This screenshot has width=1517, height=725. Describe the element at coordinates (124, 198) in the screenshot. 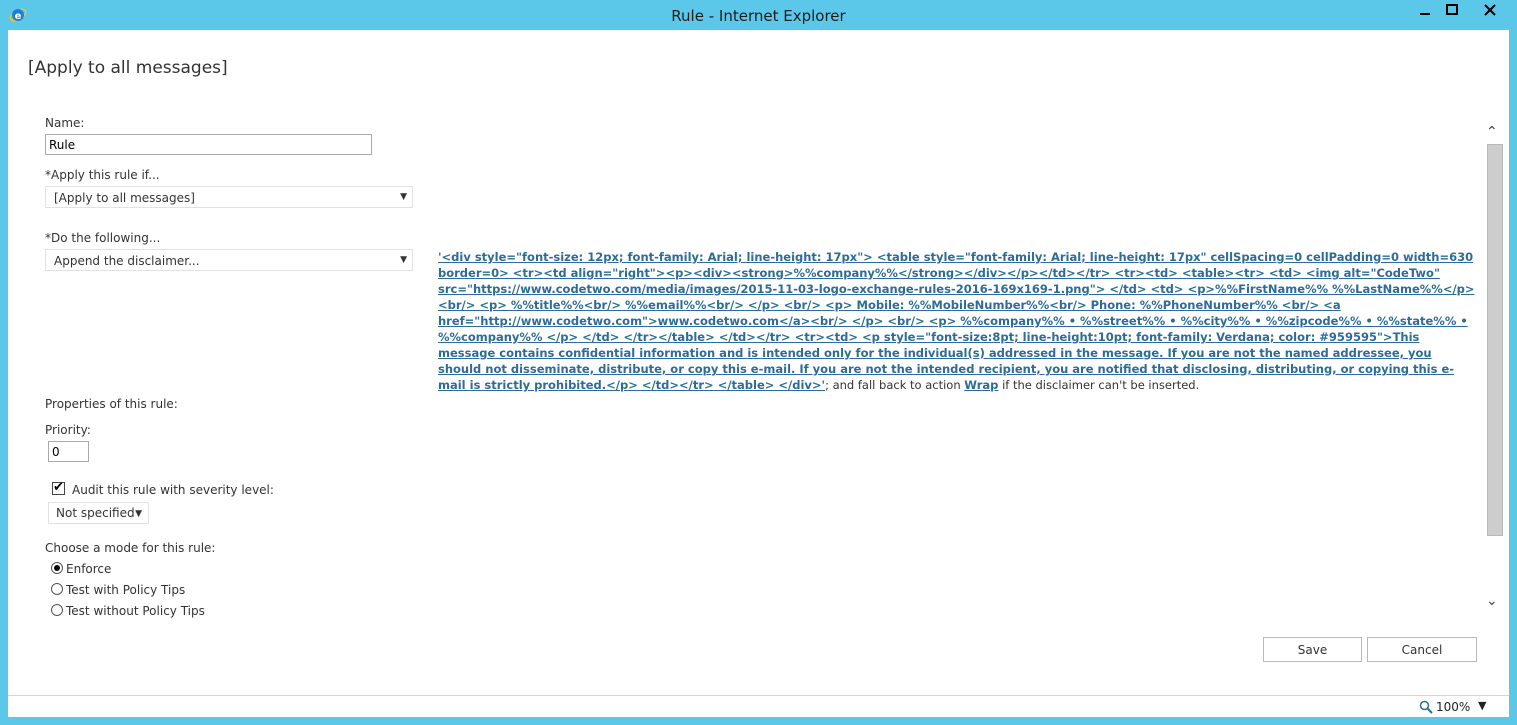

I see `apply-if-selected: [Apply to all messages]` at that location.